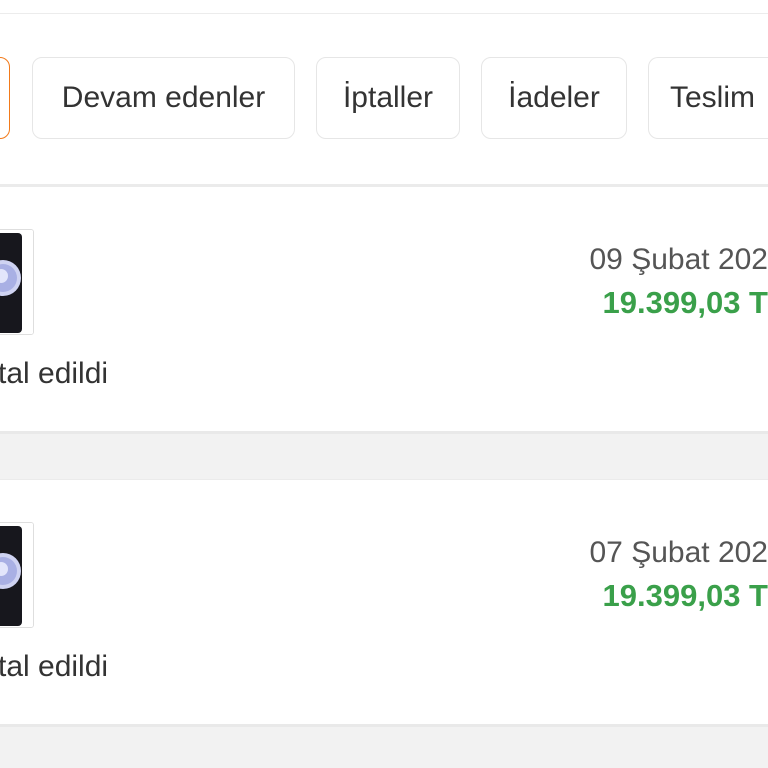 The height and width of the screenshot is (768, 768). What do you see at coordinates (678, 259) in the screenshot?
I see `order-date: 09 Şubat 202` at bounding box center [678, 259].